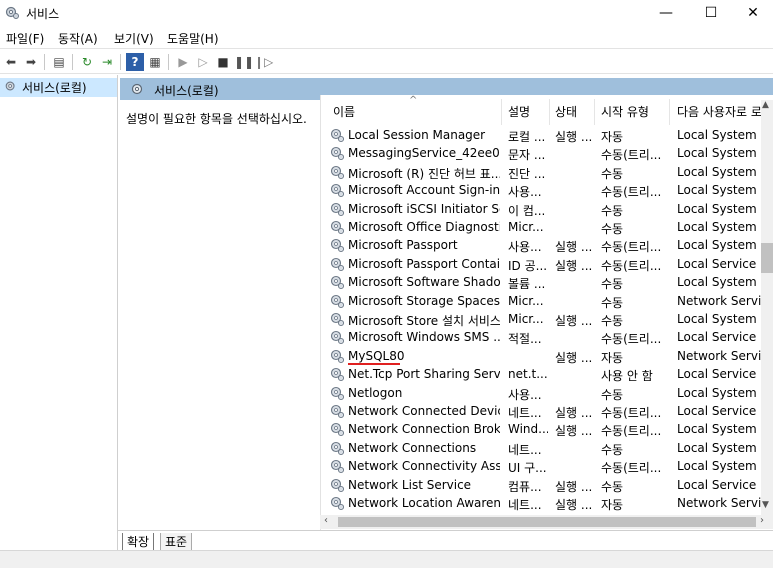 Image resolution: width=773 pixels, height=568 pixels. What do you see at coordinates (541, 448) in the screenshot?
I see `service-row: Network Connections 네트... 수동 Local System` at bounding box center [541, 448].